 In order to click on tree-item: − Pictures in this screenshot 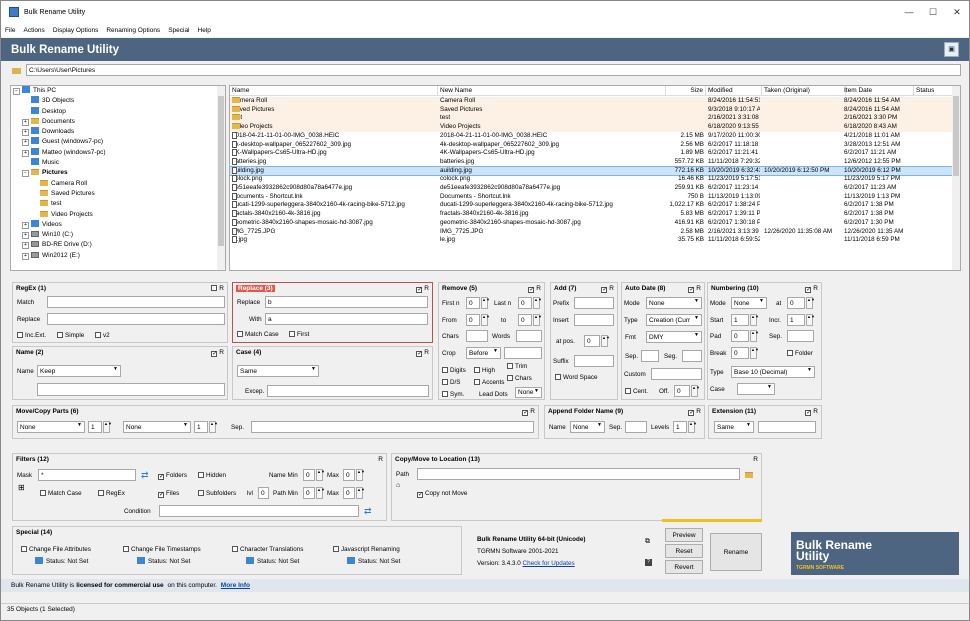, I will do `click(118, 173)`.